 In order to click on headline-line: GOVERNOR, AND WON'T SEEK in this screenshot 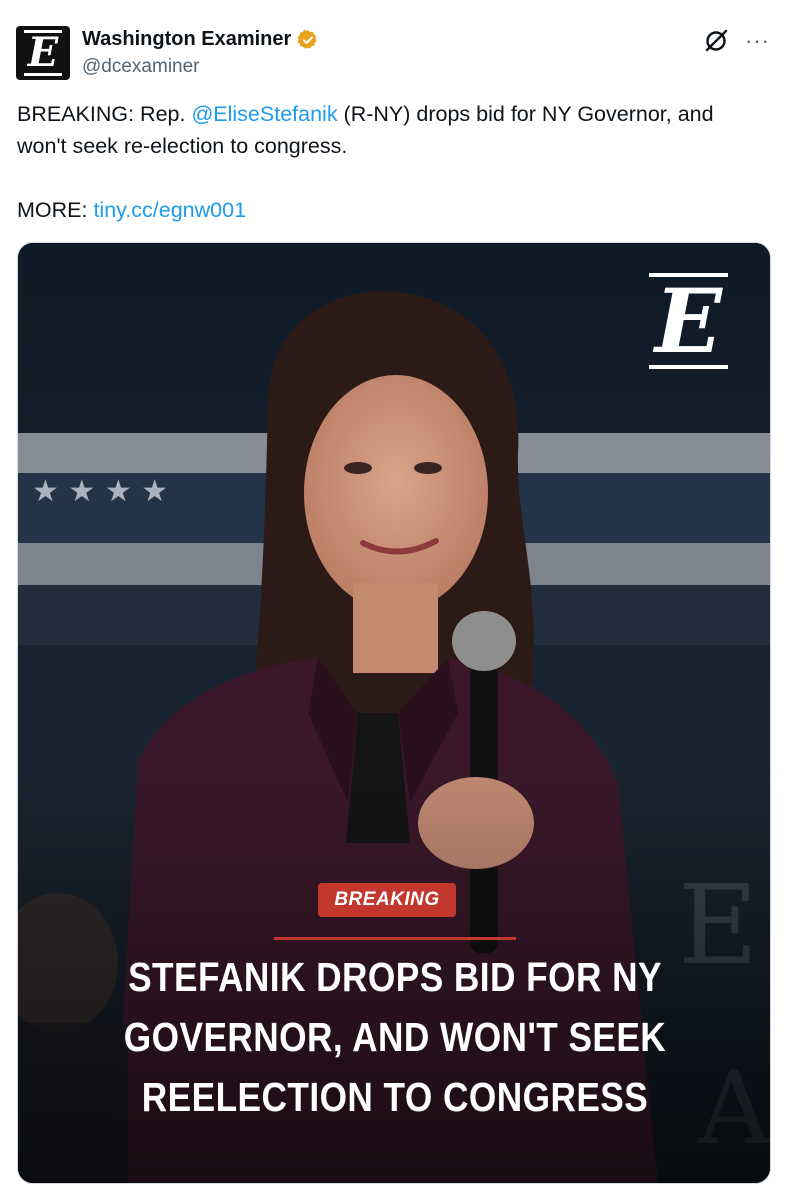, I will do `click(395, 1037)`.